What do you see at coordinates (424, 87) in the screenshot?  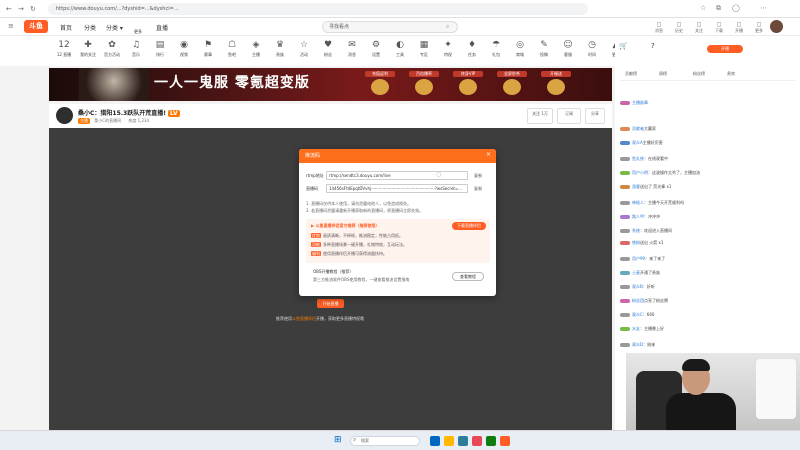 I see `prize-image` at bounding box center [424, 87].